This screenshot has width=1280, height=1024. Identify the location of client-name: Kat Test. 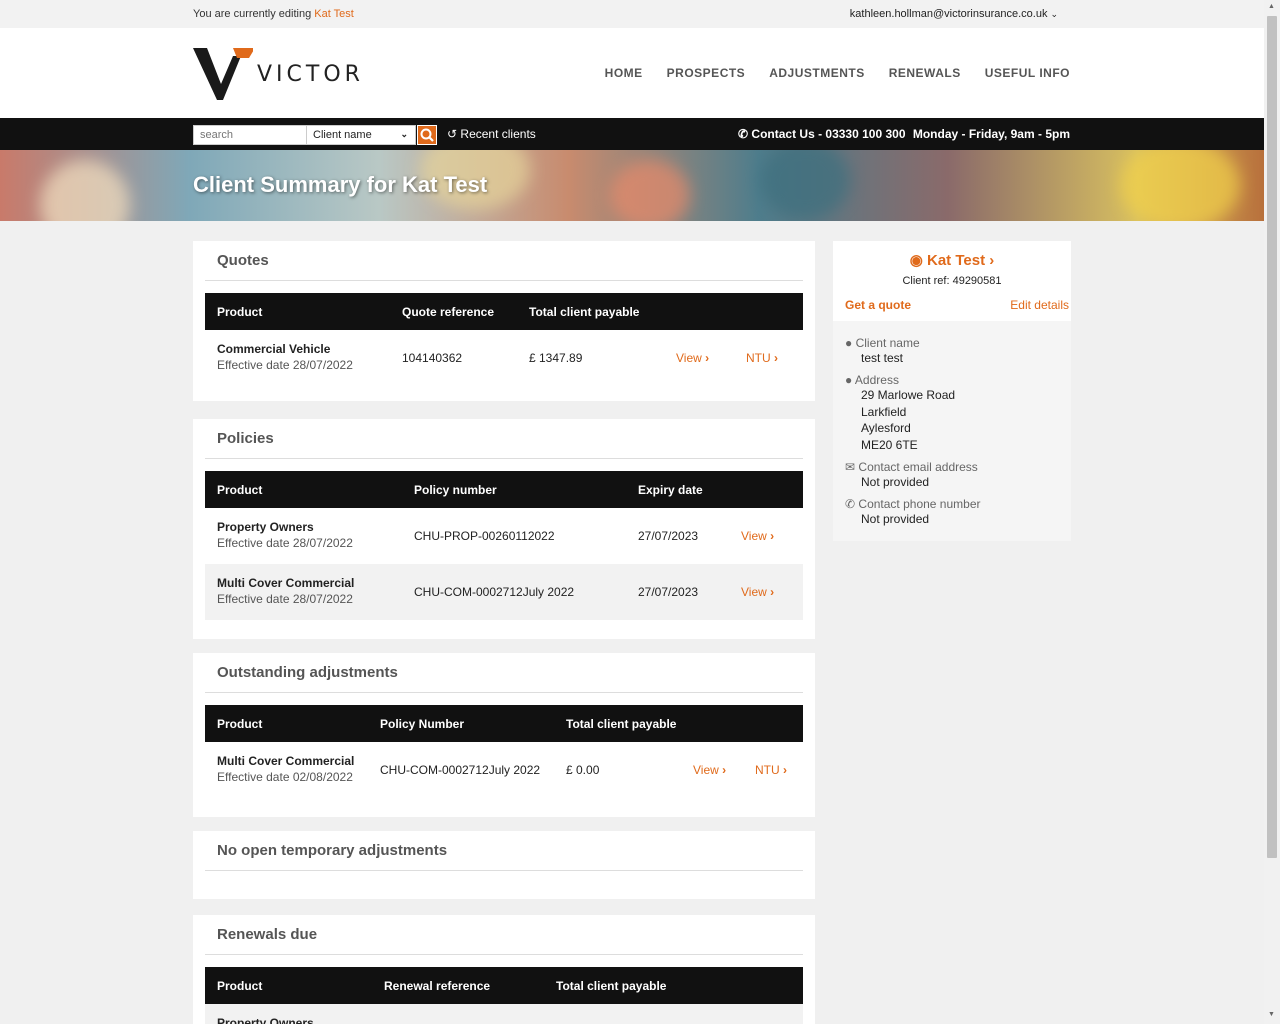
(956, 260).